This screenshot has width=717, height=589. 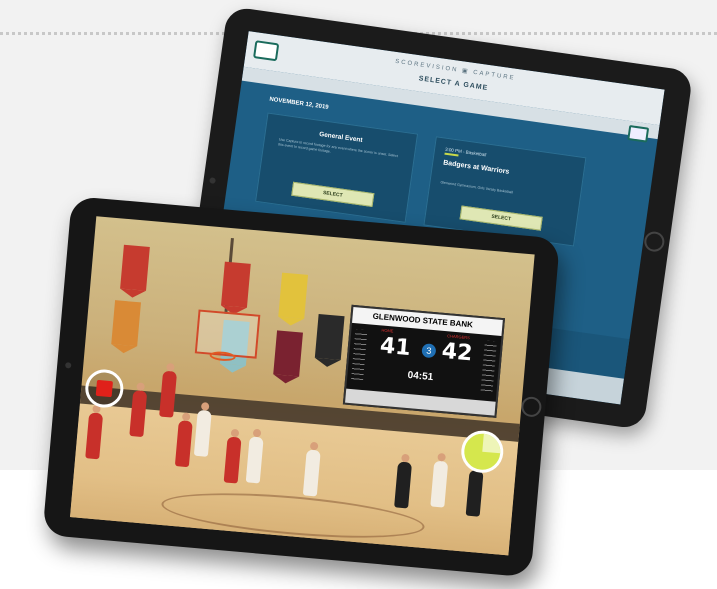 I want to click on scoreboard-header: GLENWOOD STATE BANK, so click(x=427, y=321).